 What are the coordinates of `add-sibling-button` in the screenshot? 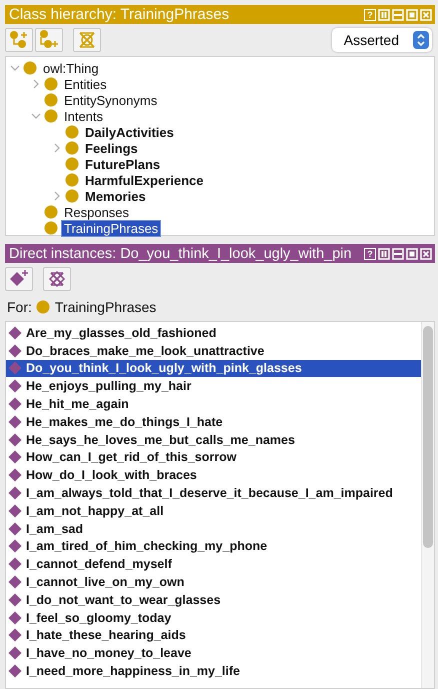 It's located at (49, 40).